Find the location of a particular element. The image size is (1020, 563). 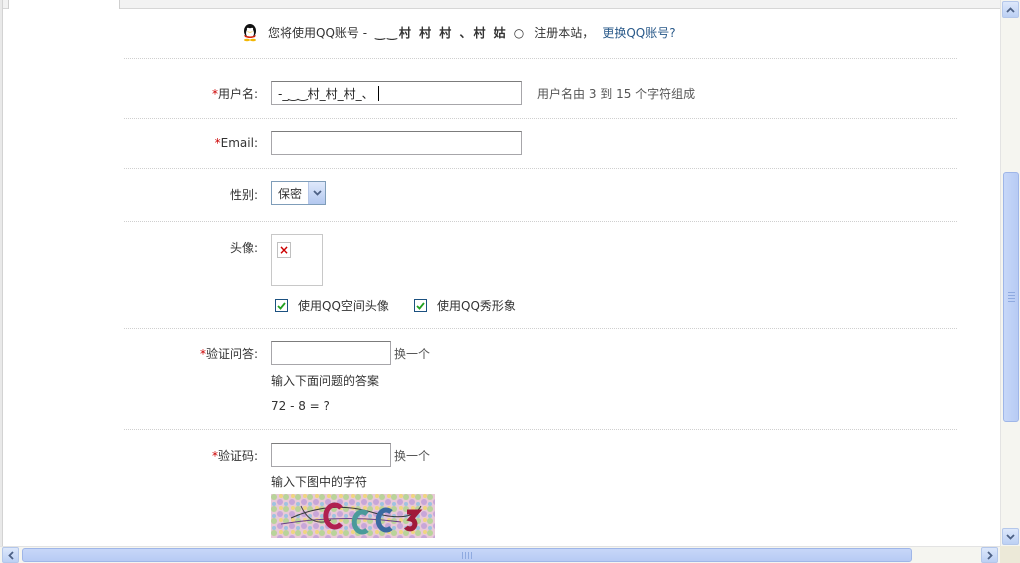

broken-image-icon: × is located at coordinates (284, 250).